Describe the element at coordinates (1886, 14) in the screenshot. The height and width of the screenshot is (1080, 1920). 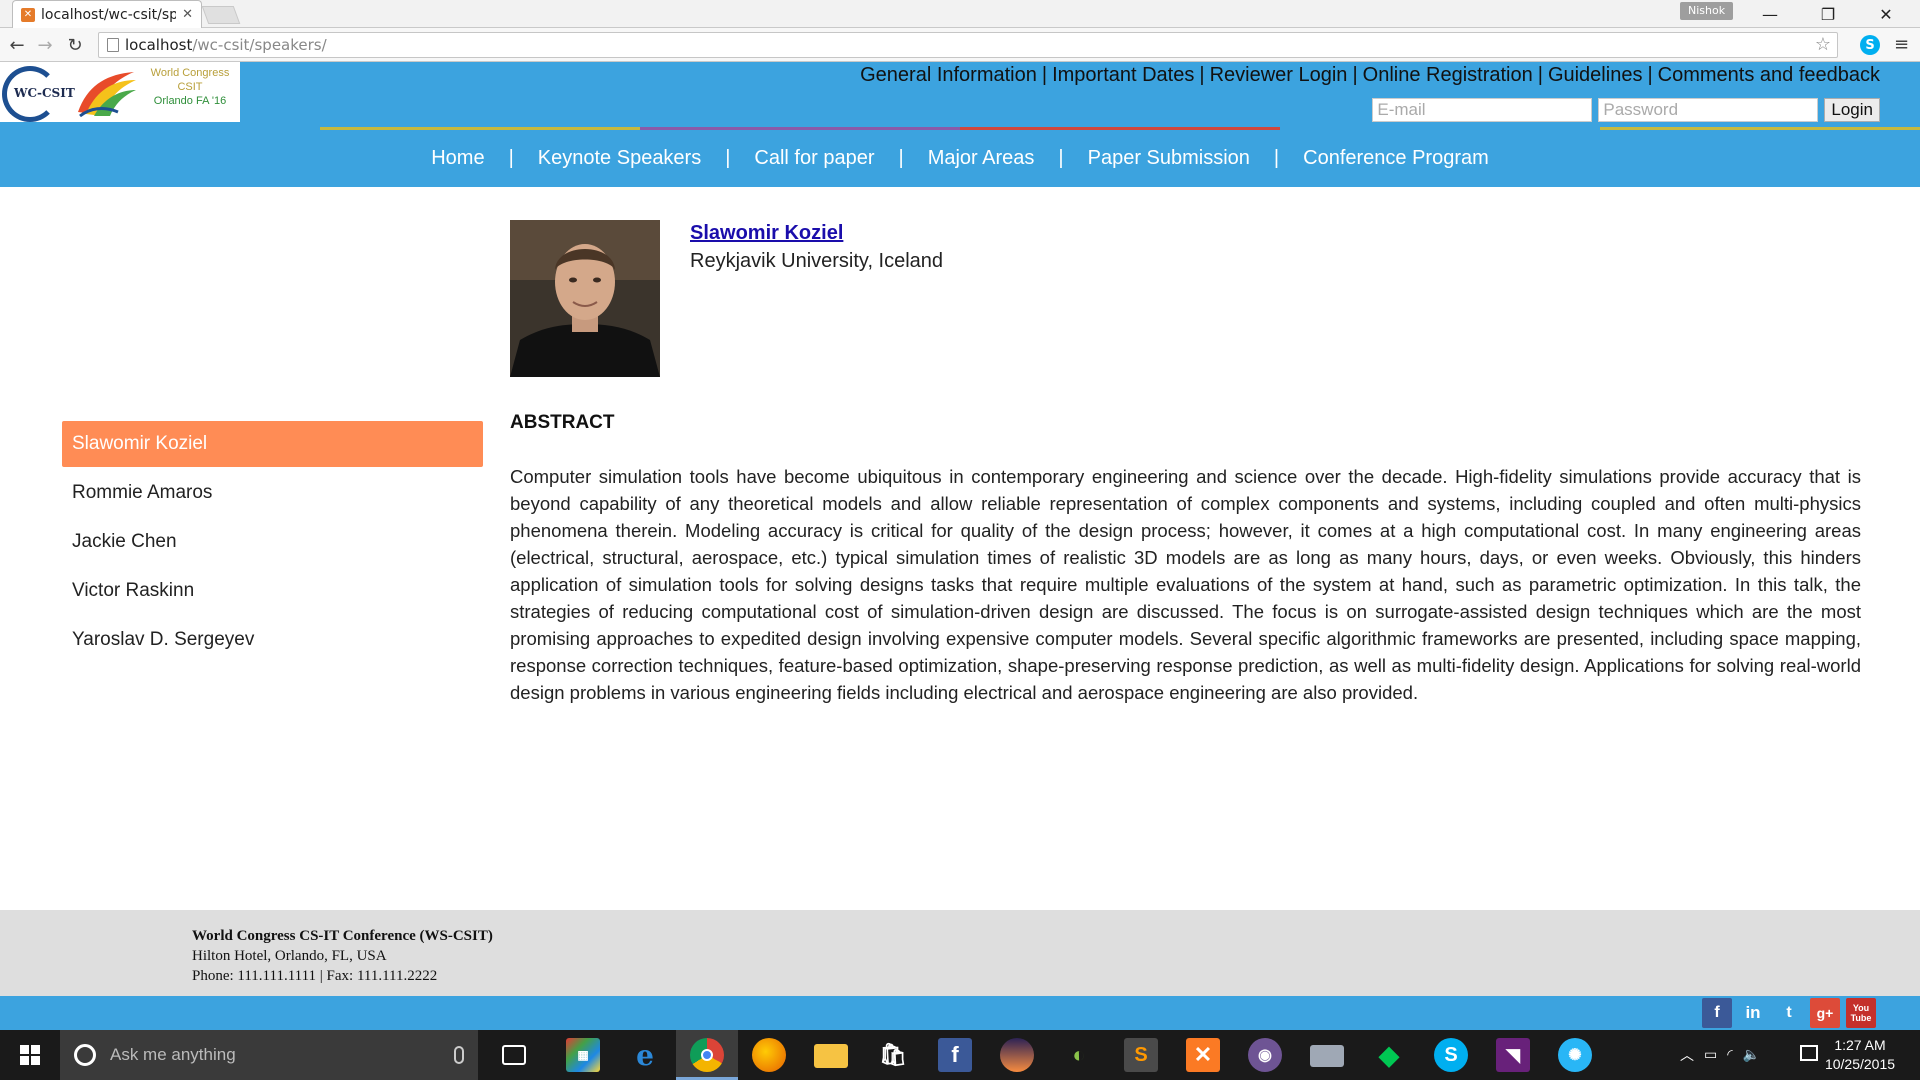
I see `close-window-icon: ✕` at that location.